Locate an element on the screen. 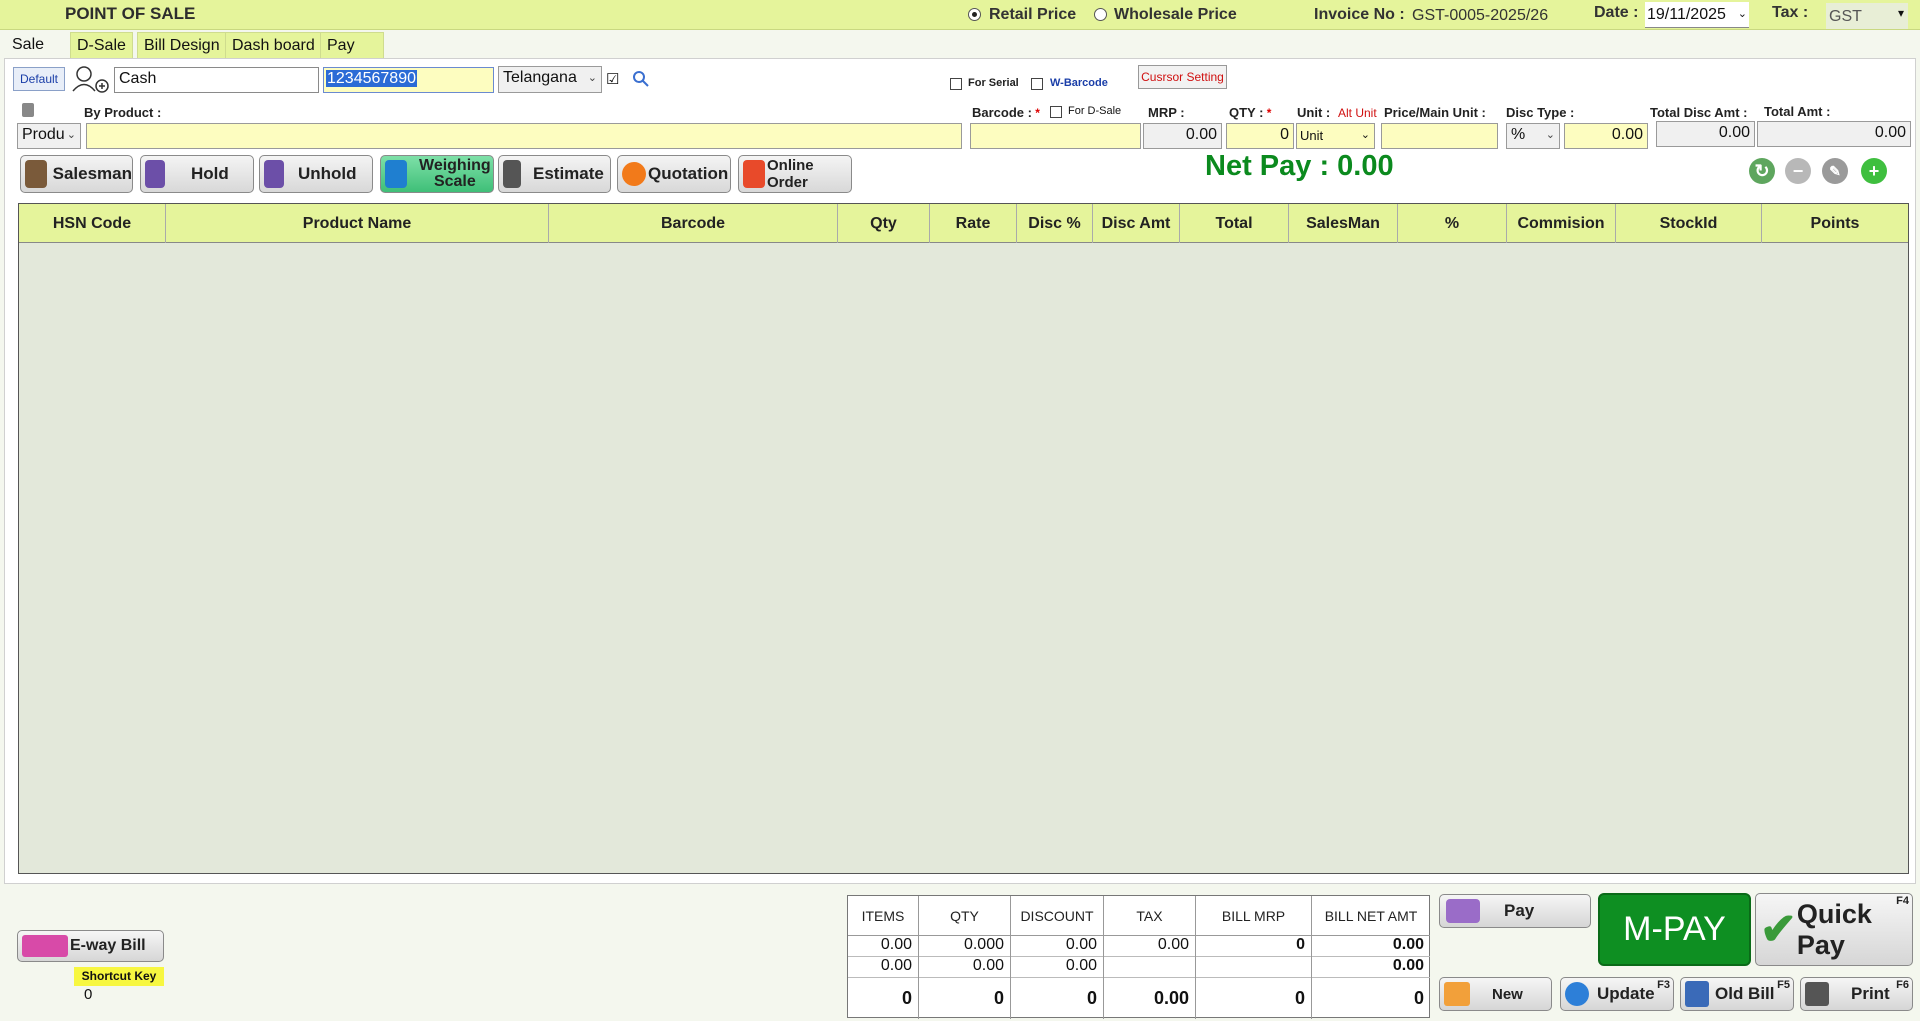 Image resolution: width=1920 pixels, height=1021 pixels. state-checkbox: ☑ is located at coordinates (612, 79).